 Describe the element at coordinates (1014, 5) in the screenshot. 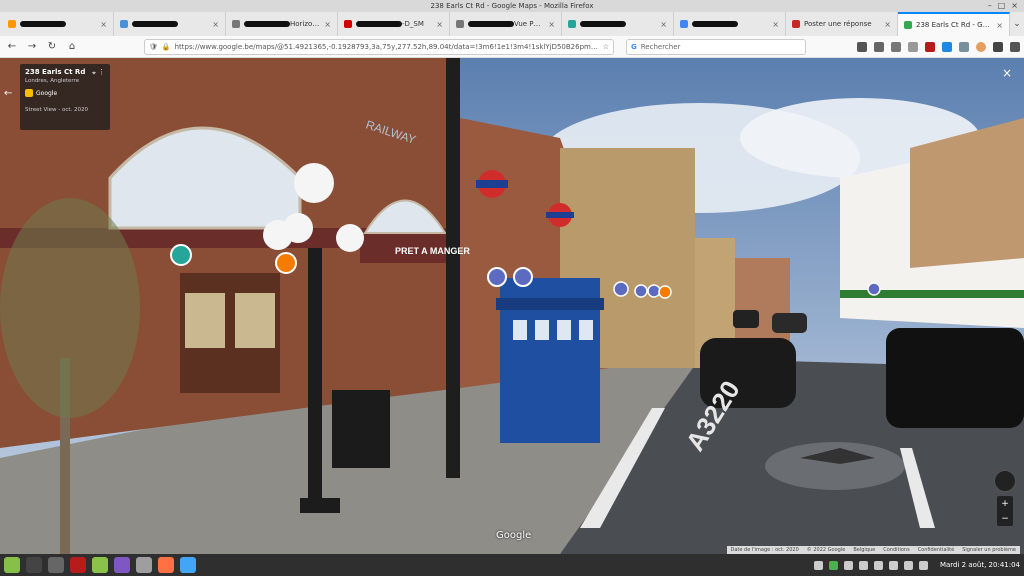

I see `close-window-button: ×` at that location.